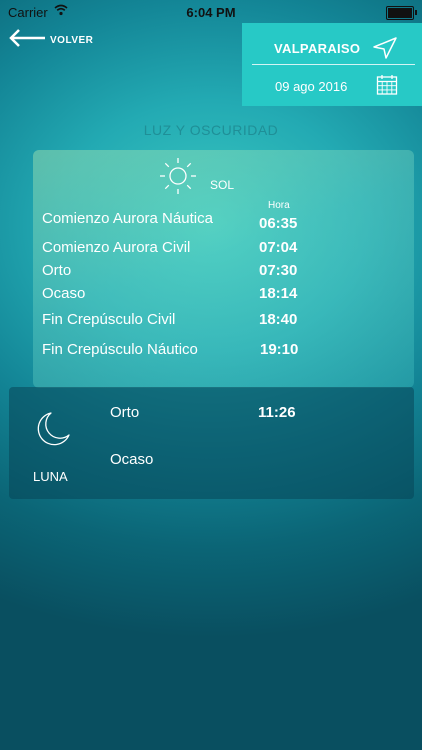  What do you see at coordinates (116, 247) in the screenshot?
I see `sun-event-name: Comienzo Aurora Civil` at bounding box center [116, 247].